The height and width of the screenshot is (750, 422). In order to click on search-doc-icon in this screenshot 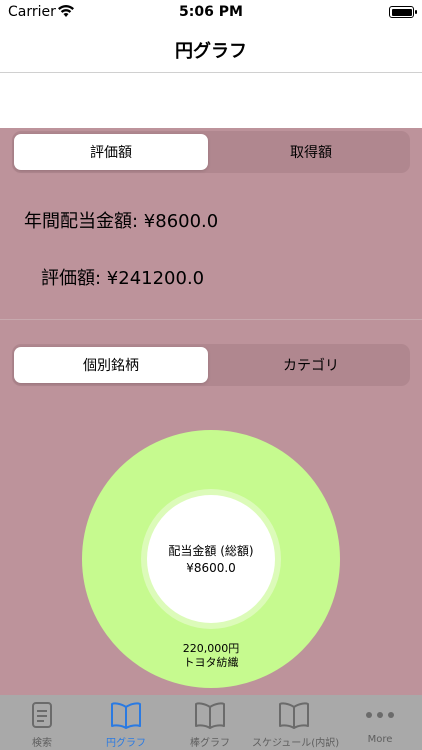, I will do `click(42, 715)`.